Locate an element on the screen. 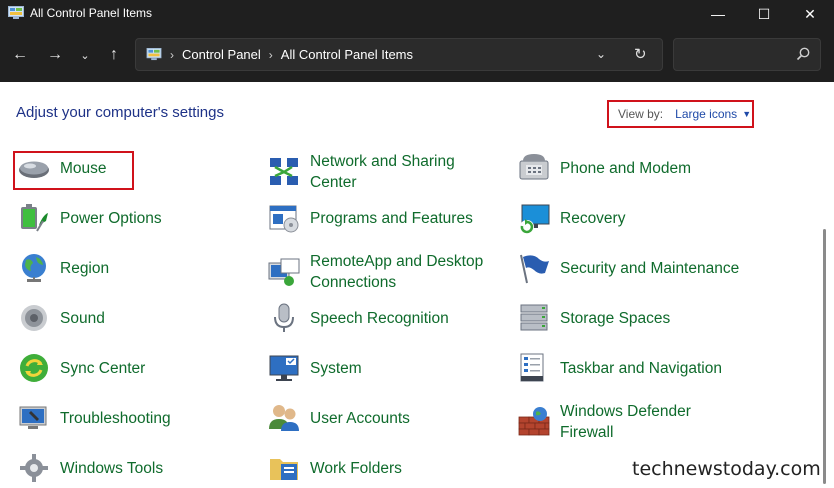  item-windows-tools: Windows Tools is located at coordinates (90, 468).